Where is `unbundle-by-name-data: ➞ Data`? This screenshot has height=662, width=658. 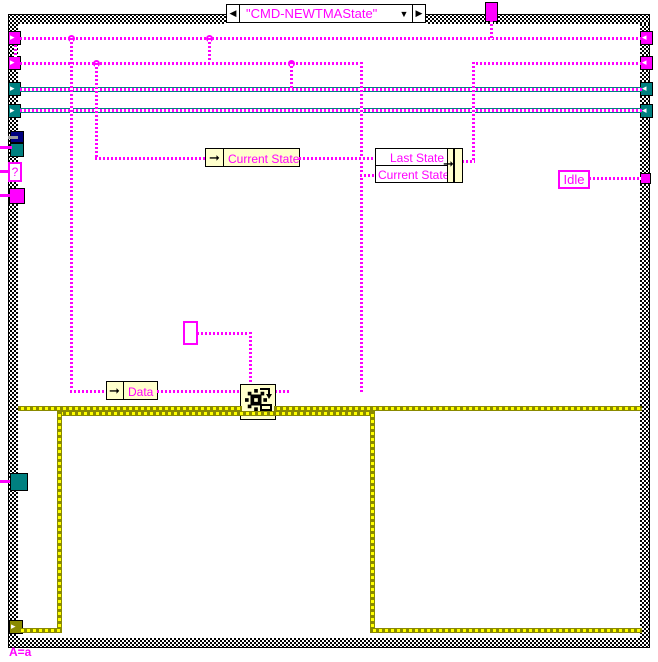
unbundle-by-name-data: ➞ Data is located at coordinates (132, 390).